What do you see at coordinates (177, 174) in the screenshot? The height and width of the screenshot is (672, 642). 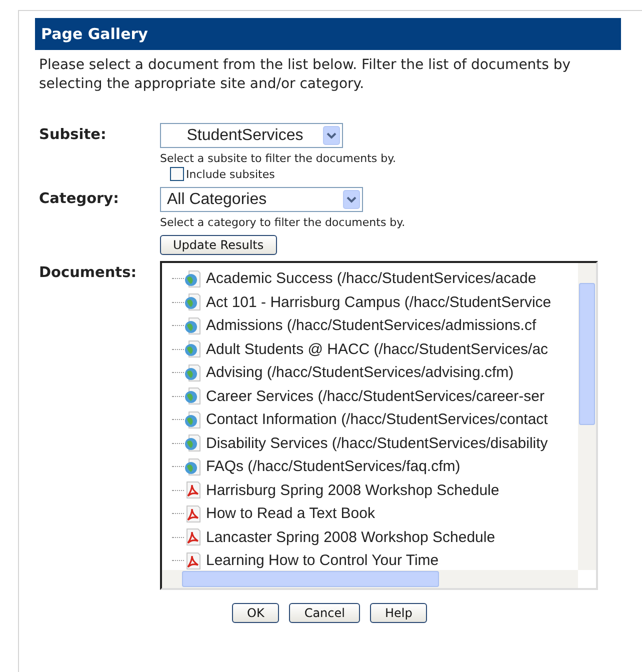 I see `include-subsites-checkbox` at bounding box center [177, 174].